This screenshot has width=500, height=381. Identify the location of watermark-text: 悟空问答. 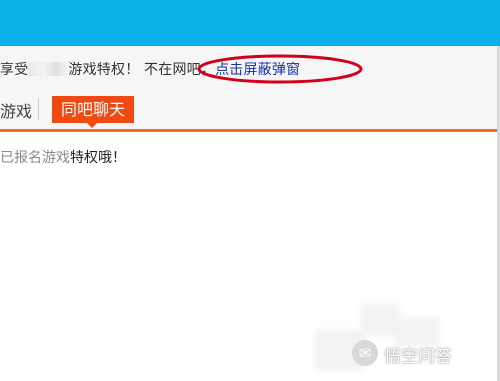
(418, 357).